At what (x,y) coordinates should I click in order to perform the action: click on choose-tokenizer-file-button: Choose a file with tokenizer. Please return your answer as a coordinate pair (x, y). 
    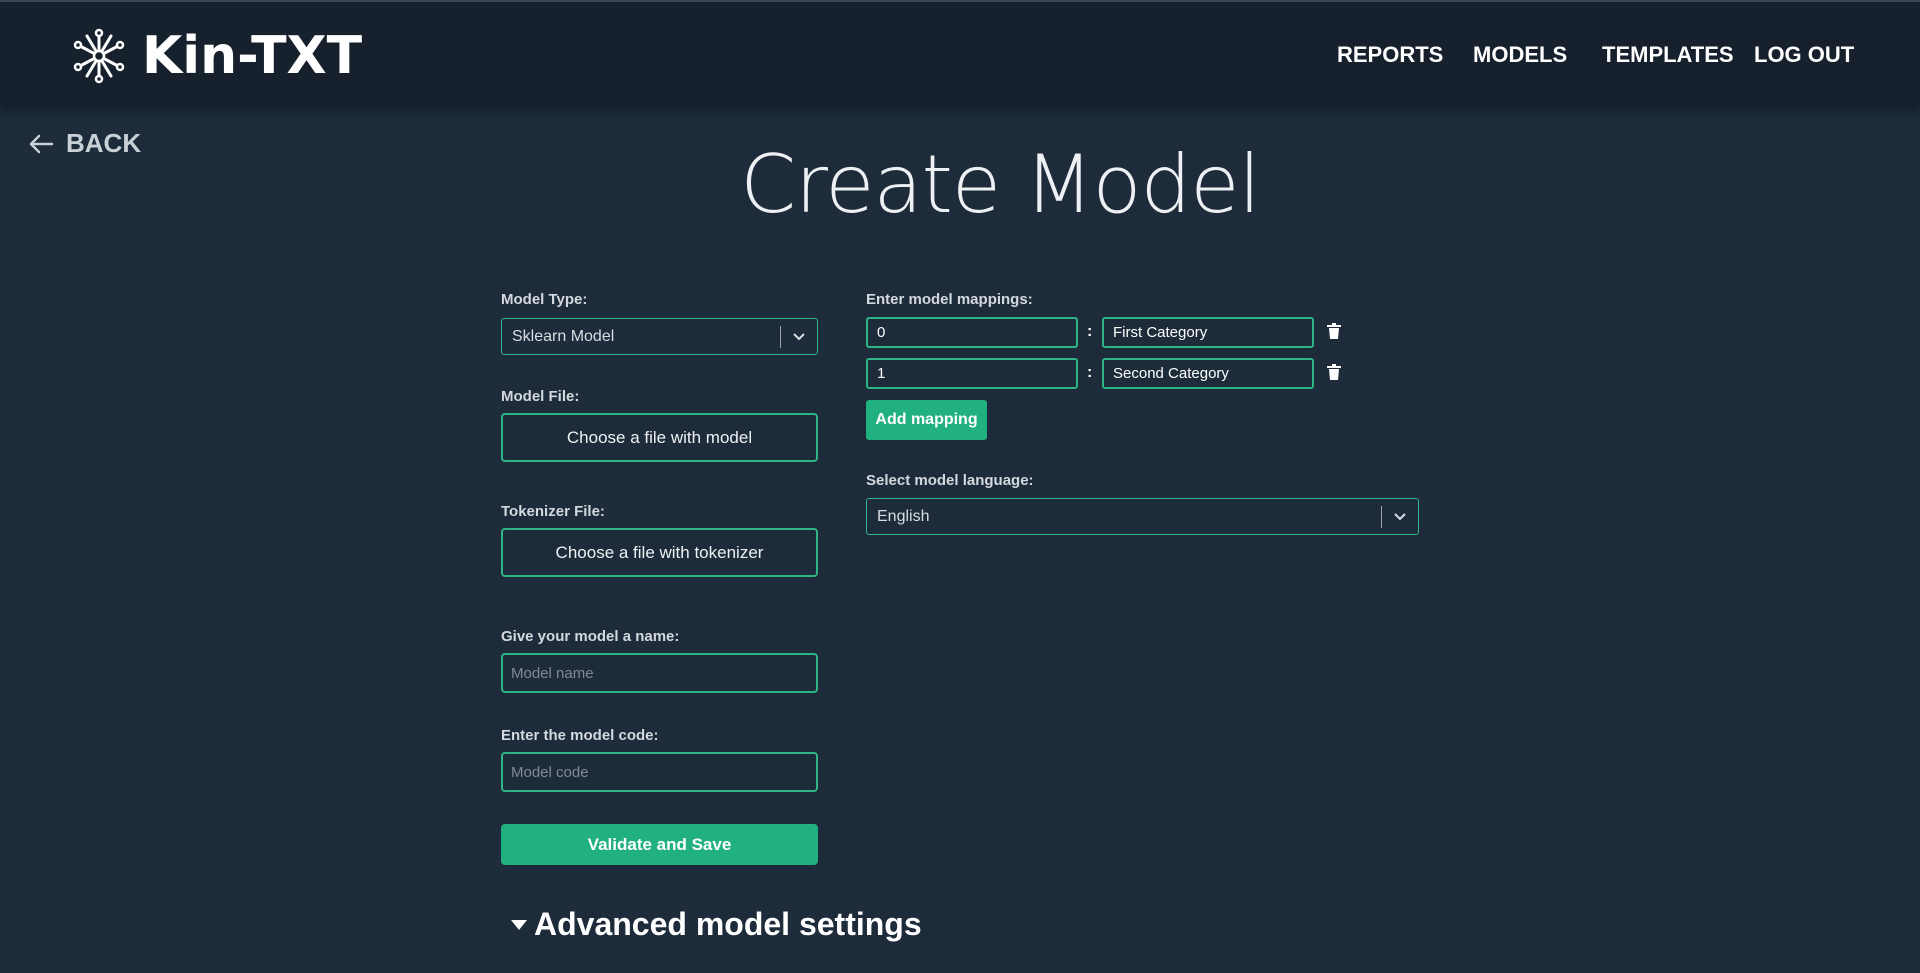
    Looking at the image, I should click on (659, 552).